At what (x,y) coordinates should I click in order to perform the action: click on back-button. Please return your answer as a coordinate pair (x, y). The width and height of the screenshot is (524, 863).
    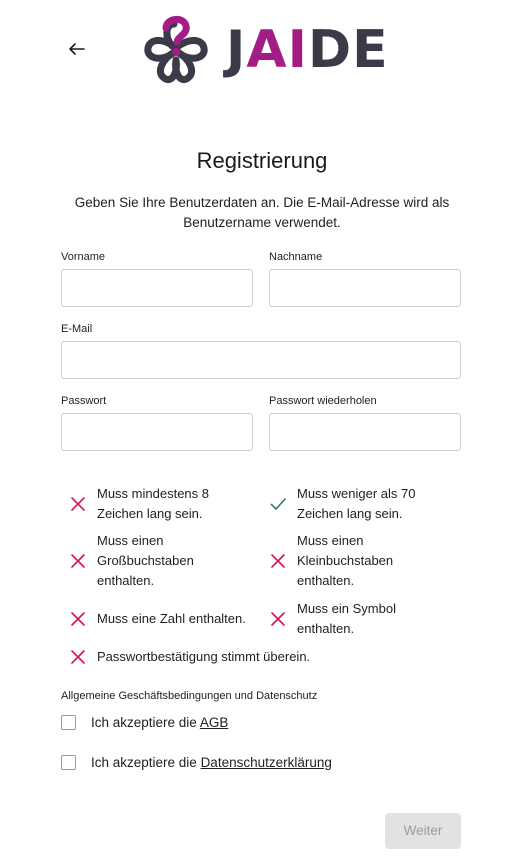
    Looking at the image, I should click on (77, 49).